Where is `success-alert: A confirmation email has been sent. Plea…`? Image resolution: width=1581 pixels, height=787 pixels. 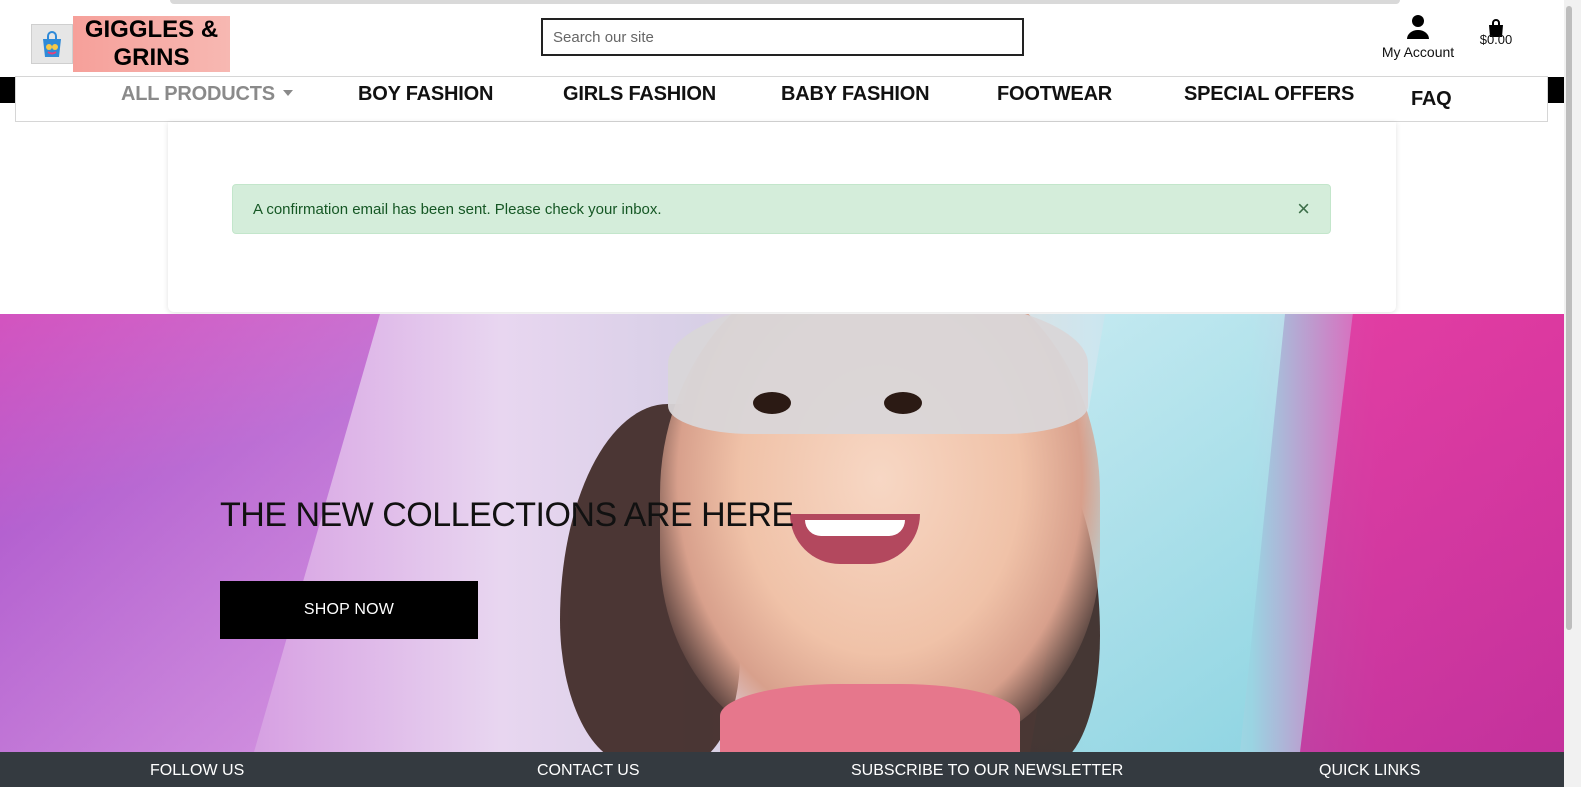 success-alert: A confirmation email has been sent. Plea… is located at coordinates (781, 209).